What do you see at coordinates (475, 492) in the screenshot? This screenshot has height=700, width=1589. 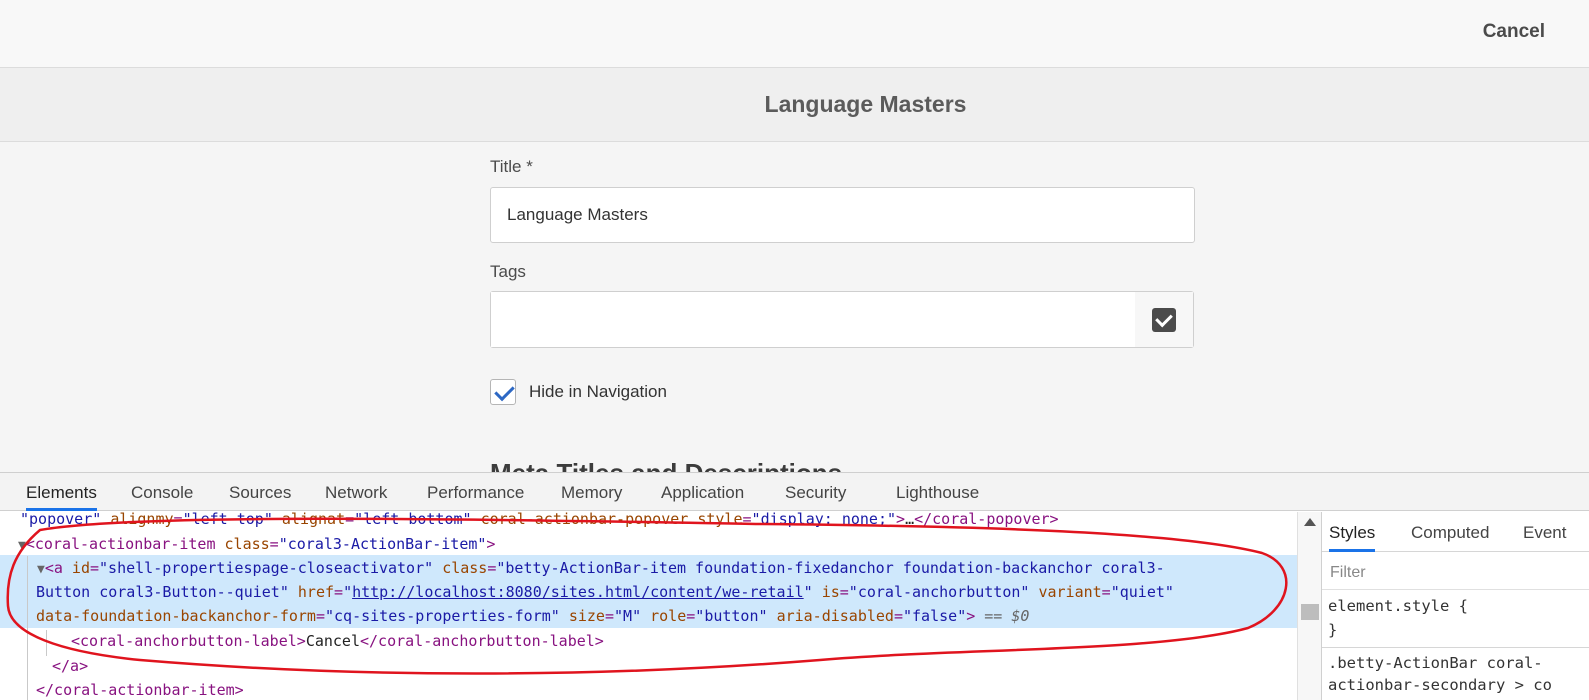 I see `tab-performance: Performance` at bounding box center [475, 492].